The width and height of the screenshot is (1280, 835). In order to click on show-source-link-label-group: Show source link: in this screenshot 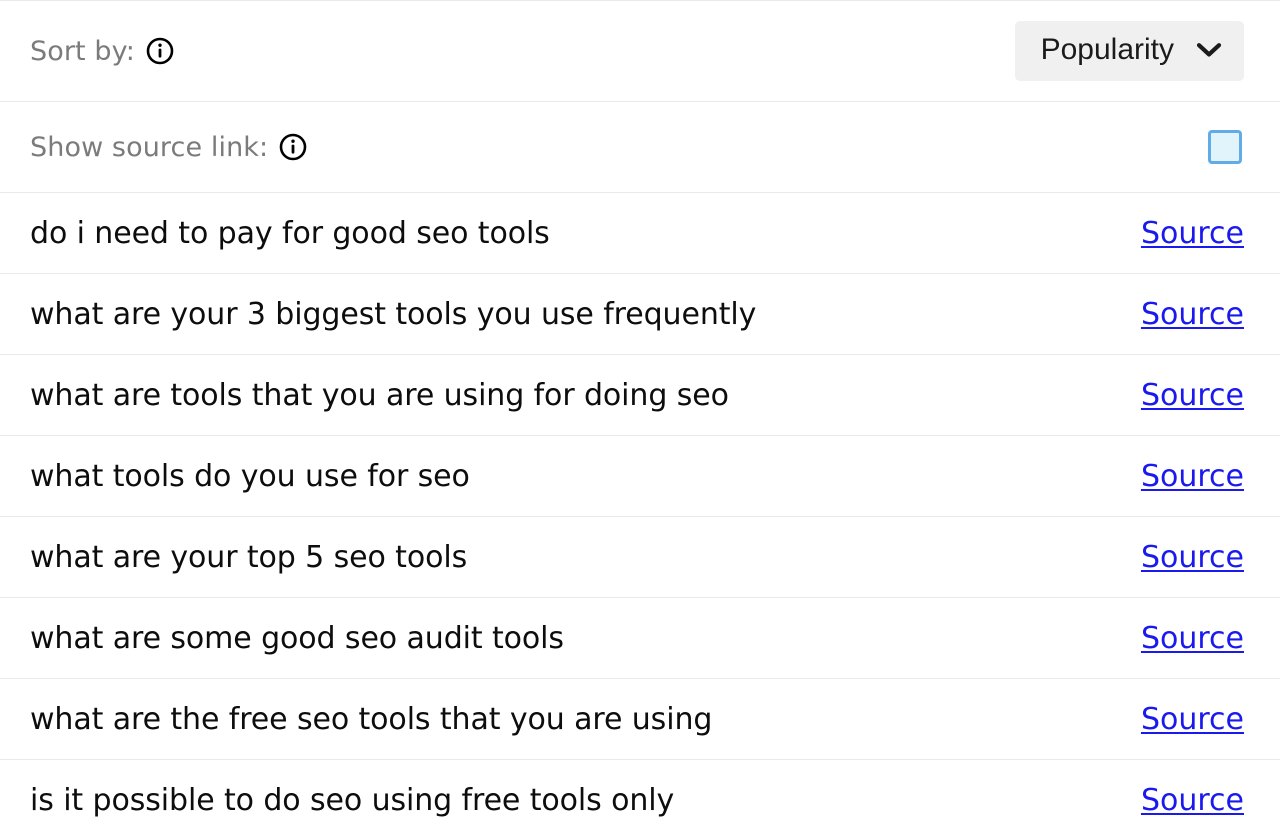, I will do `click(168, 147)`.